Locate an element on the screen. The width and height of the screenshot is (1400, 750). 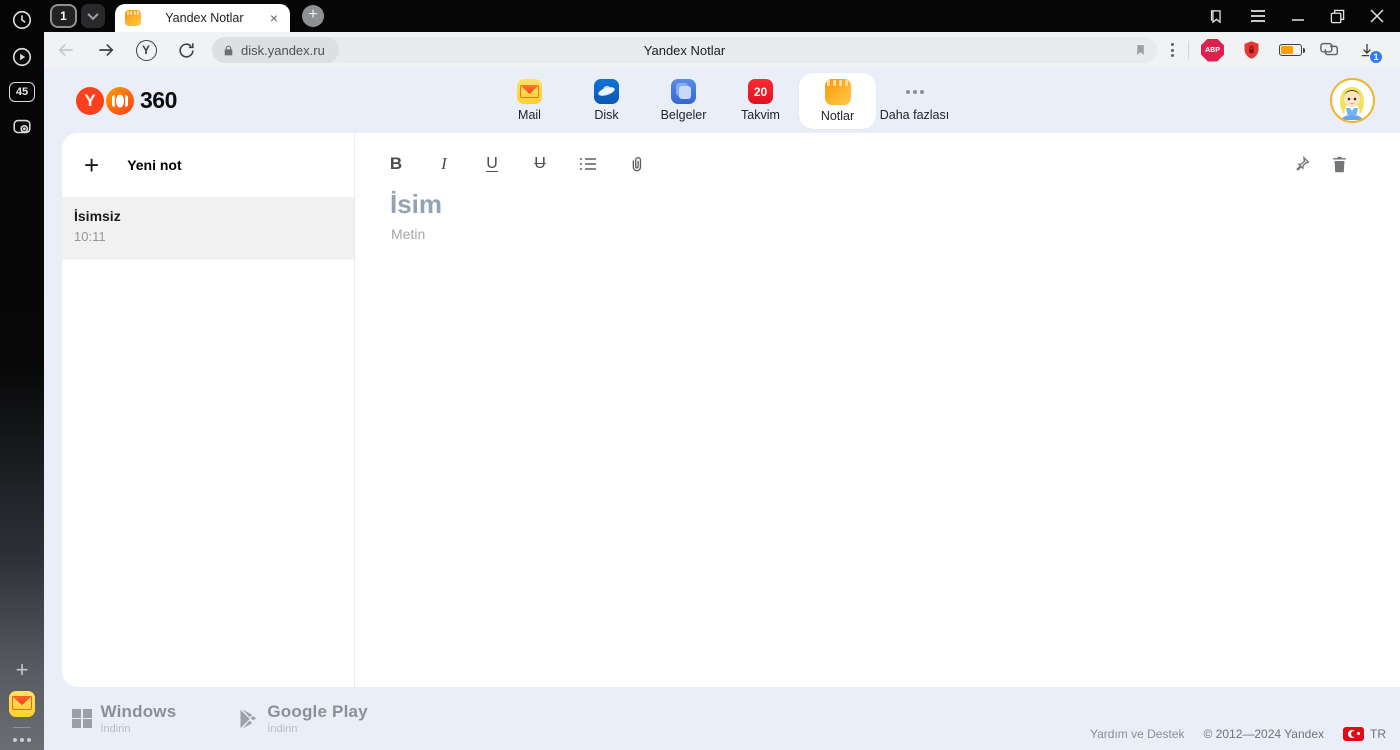
yandex360-o-icon is located at coordinates (120, 100).